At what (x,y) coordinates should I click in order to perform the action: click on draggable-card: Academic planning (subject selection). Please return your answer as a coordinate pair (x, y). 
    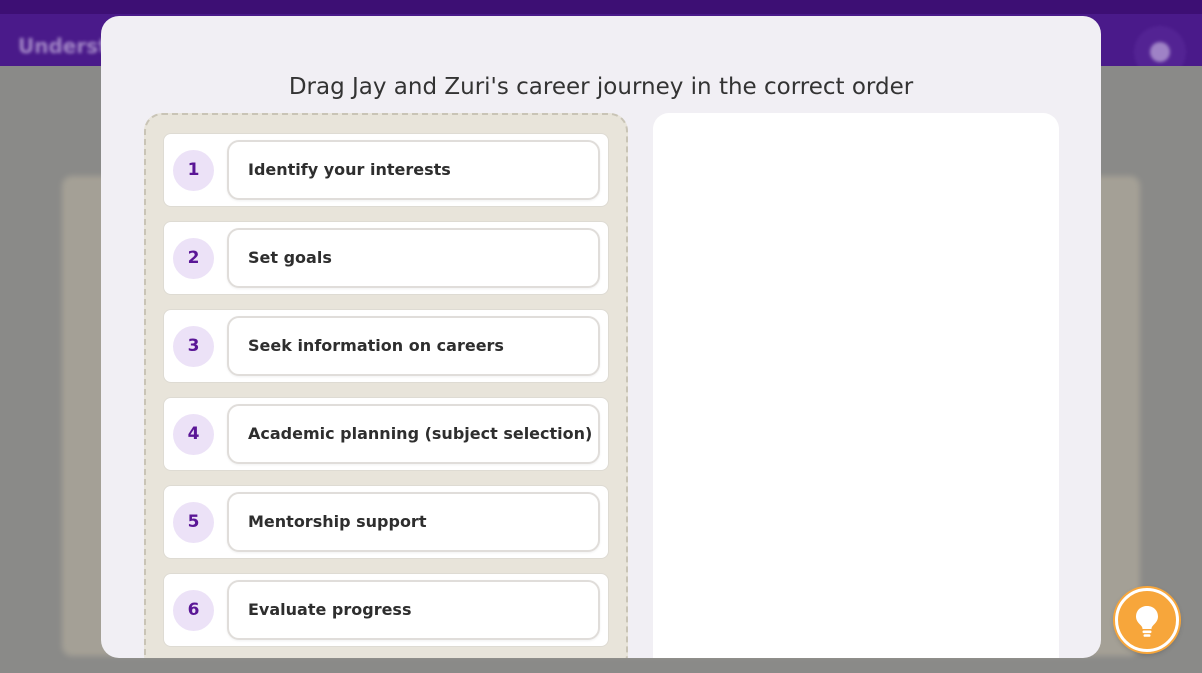
    Looking at the image, I should click on (413, 434).